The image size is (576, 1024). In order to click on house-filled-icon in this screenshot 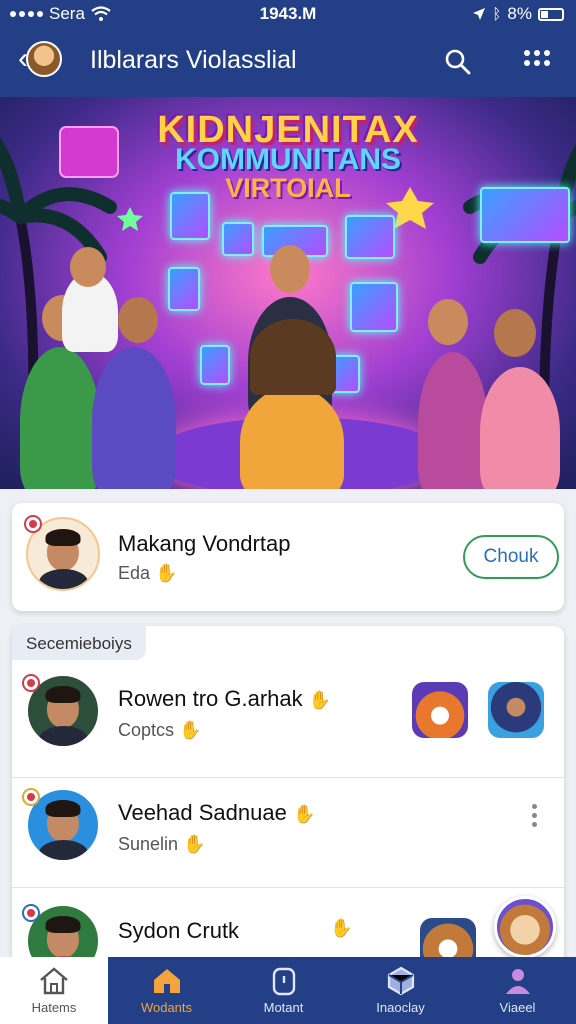, I will do `click(166, 981)`.